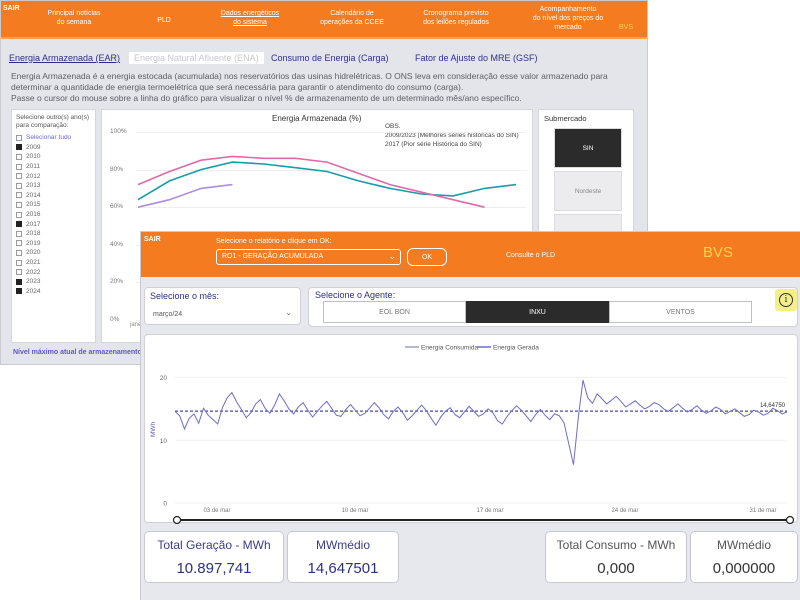 This screenshot has height=600, width=800. I want to click on back-exit-link: SAIR, so click(11, 8).